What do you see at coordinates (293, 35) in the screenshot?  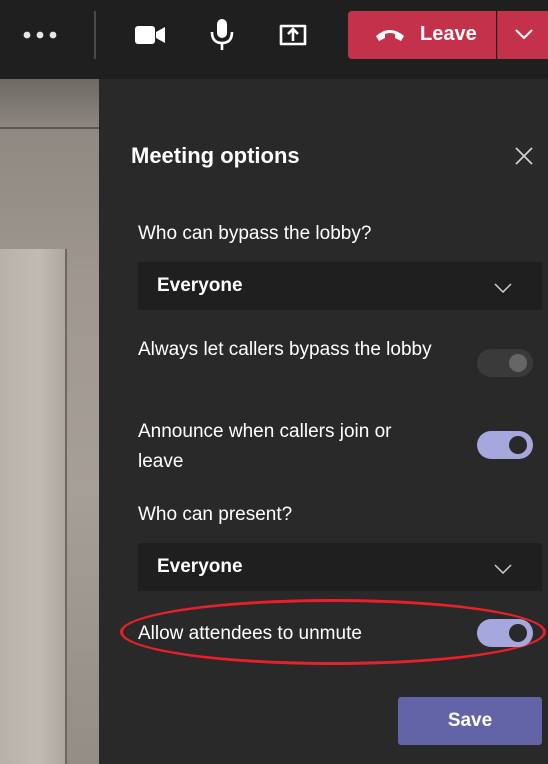 I see `share-screen-icon` at bounding box center [293, 35].